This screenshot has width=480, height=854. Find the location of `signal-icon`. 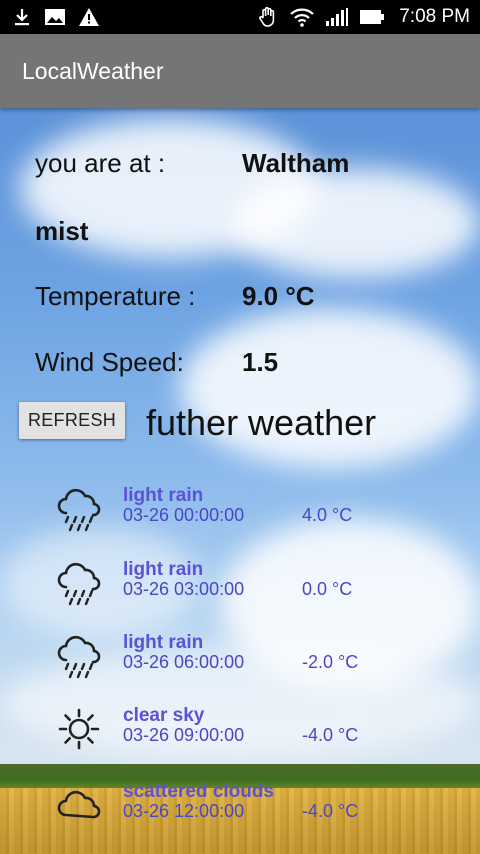

signal-icon is located at coordinates (337, 17).